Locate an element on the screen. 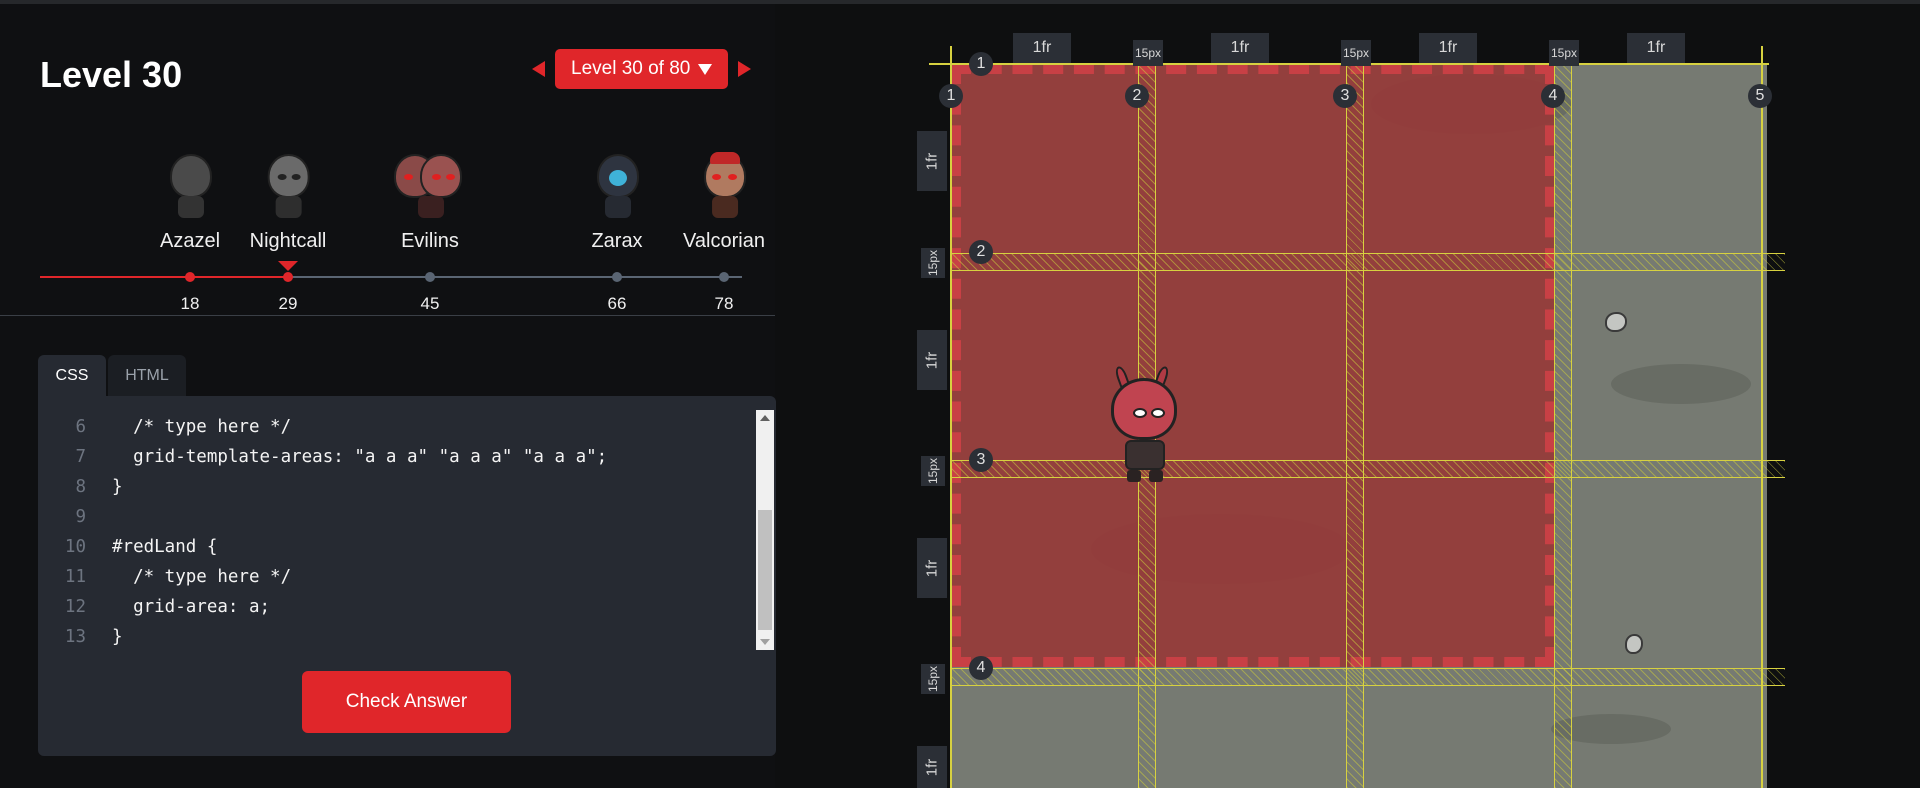 Image resolution: width=1920 pixels, height=788 pixels. timeline-level-number: 18 is located at coordinates (190, 303).